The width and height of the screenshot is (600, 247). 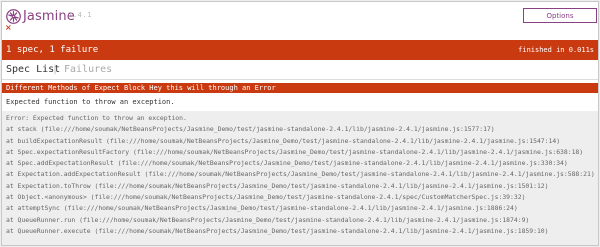 I want to click on result-message: Expected function to throw an exception., so click(x=90, y=102).